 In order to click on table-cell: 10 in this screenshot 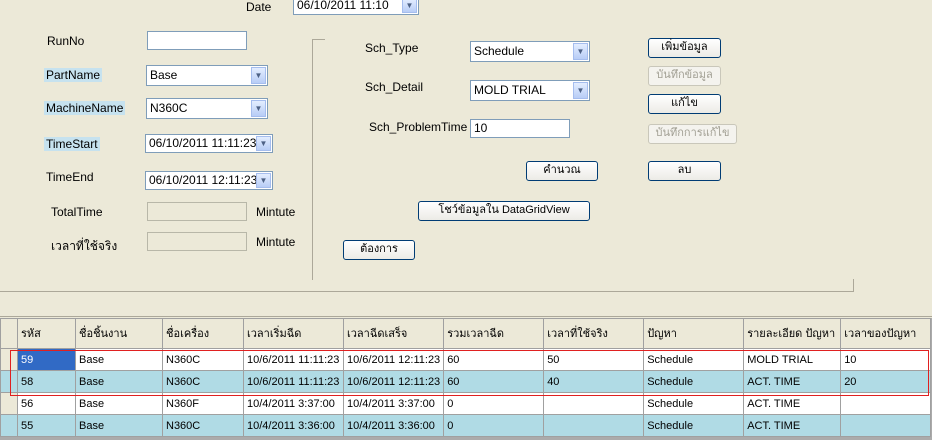, I will do `click(886, 359)`.